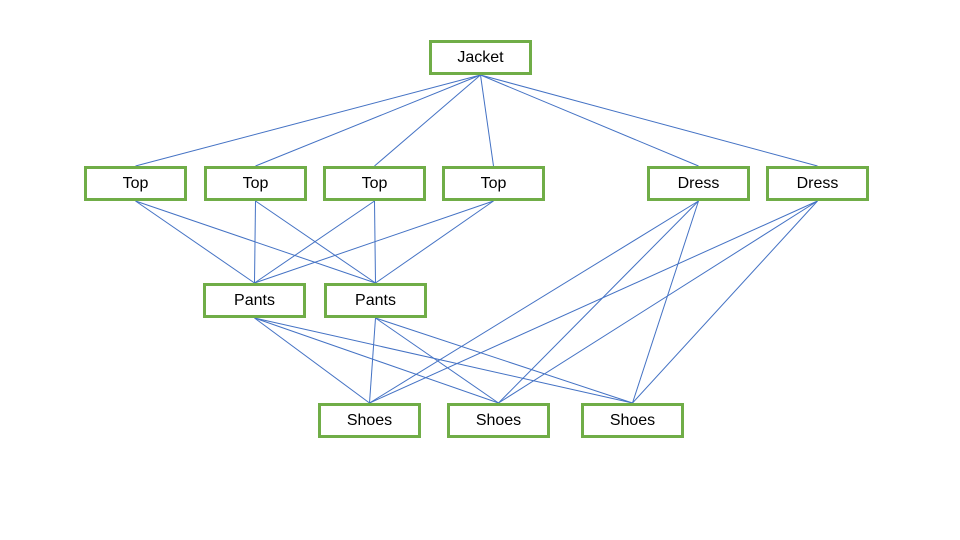  I want to click on node-dress2: Dress, so click(817, 183).